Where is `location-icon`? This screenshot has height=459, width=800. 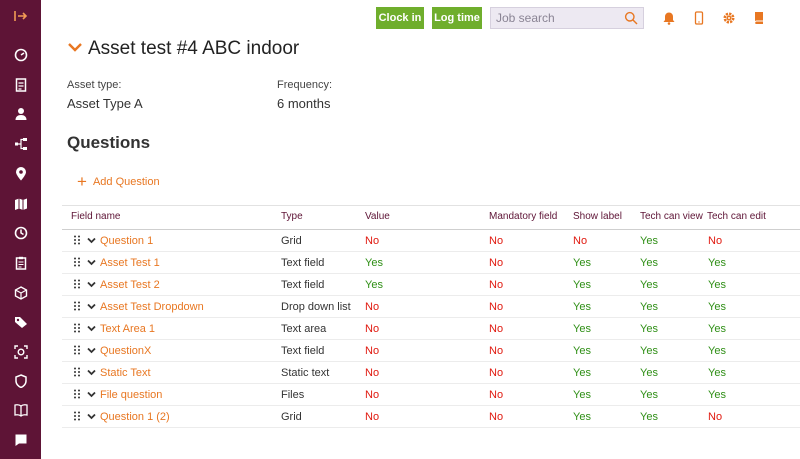
location-icon is located at coordinates (20, 174).